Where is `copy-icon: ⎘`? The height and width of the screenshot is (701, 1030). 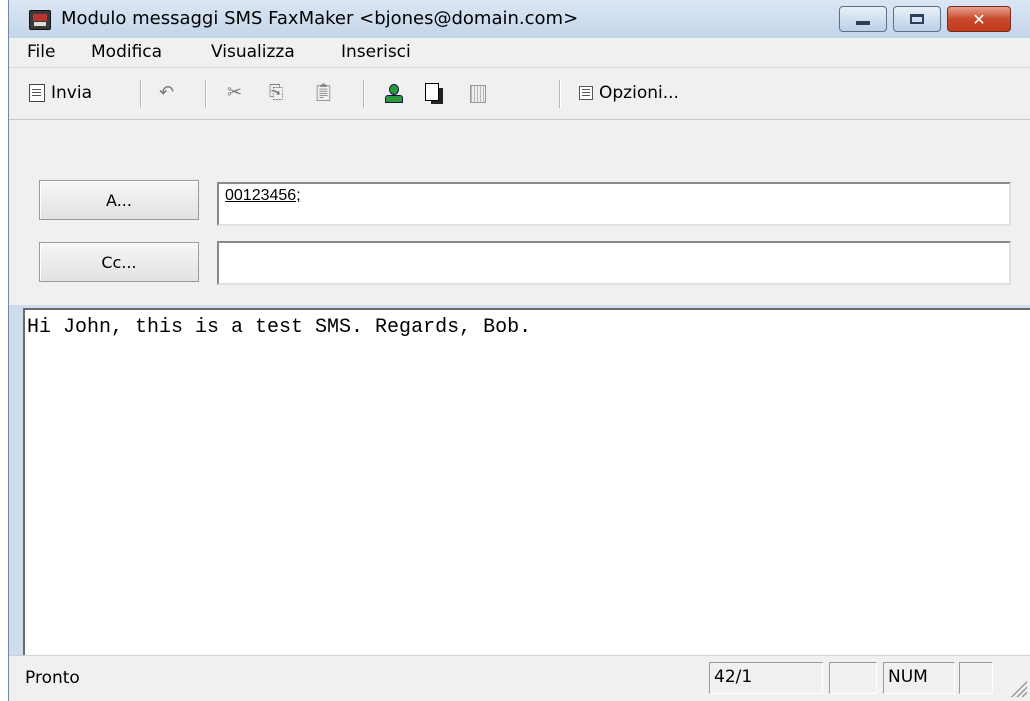
copy-icon: ⎘ is located at coordinates (276, 92).